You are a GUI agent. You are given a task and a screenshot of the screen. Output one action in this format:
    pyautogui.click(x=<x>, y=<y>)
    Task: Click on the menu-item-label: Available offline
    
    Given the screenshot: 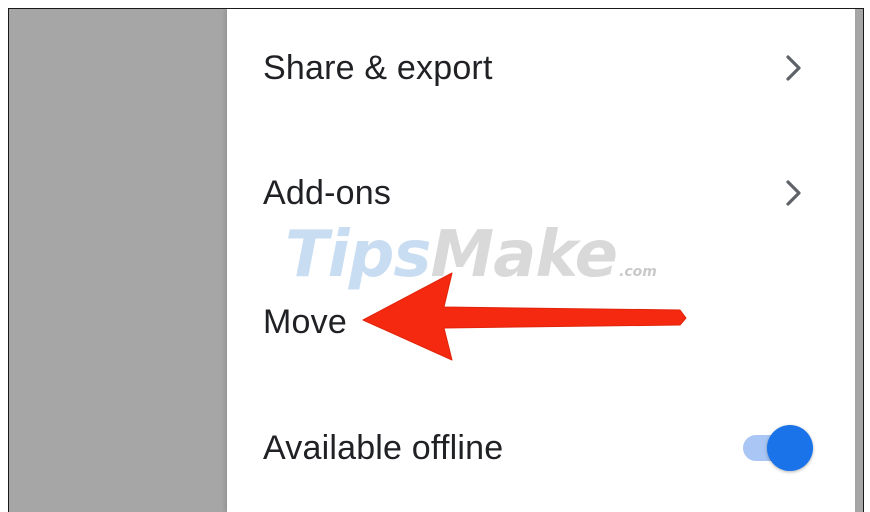 What is the action you would take?
    pyautogui.click(x=383, y=447)
    